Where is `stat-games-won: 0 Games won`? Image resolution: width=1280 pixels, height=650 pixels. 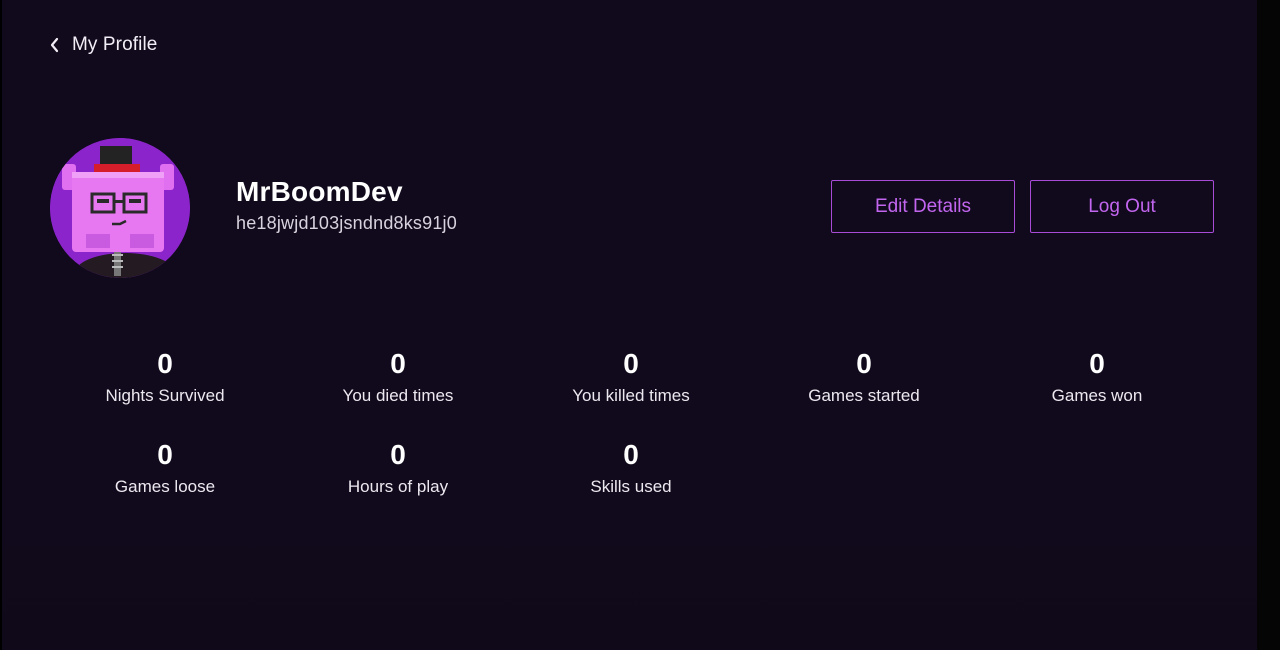 stat-games-won: 0 Games won is located at coordinates (1097, 377).